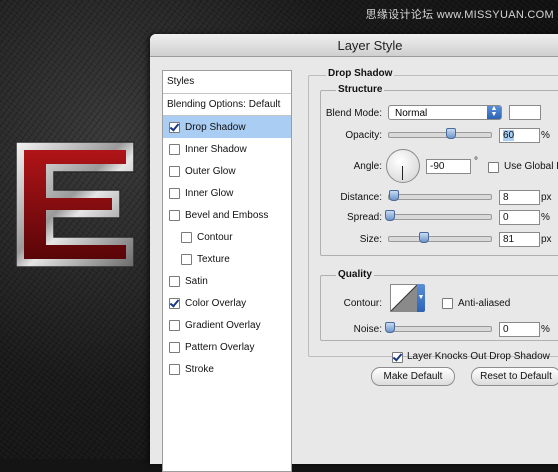 This screenshot has width=558, height=472. Describe the element at coordinates (174, 303) in the screenshot. I see `color-overlay-checkbox` at that location.